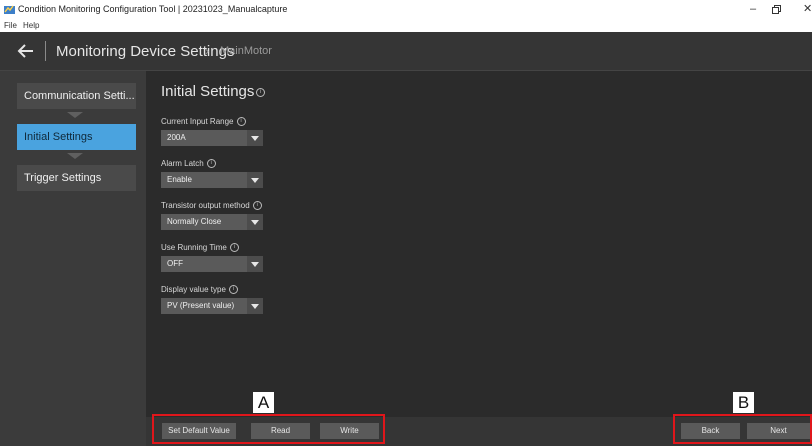 The height and width of the screenshot is (446, 812). Describe the element at coordinates (175, 263) in the screenshot. I see `select-value: OFF` at that location.